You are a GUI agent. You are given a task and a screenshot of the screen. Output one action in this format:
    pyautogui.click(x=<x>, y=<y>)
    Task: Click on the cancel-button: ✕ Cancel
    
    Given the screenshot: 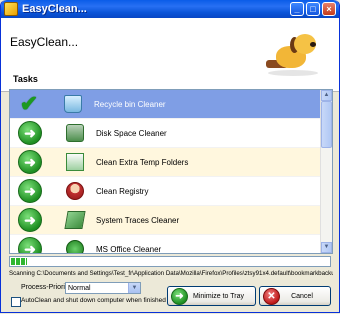 What is the action you would take?
    pyautogui.click(x=295, y=296)
    